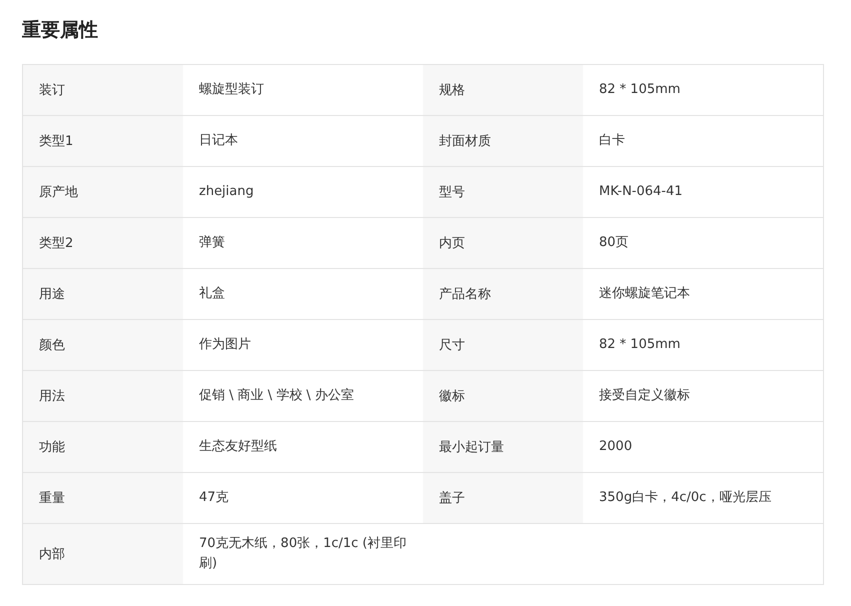 This screenshot has height=606, width=851. What do you see at coordinates (103, 90) in the screenshot?
I see `attribute-label: 装订` at bounding box center [103, 90].